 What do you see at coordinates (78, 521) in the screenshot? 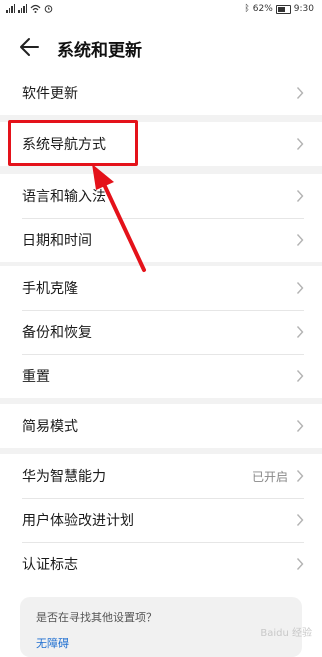
I see `menu-item-label: 用户体验改进计划` at bounding box center [78, 521].